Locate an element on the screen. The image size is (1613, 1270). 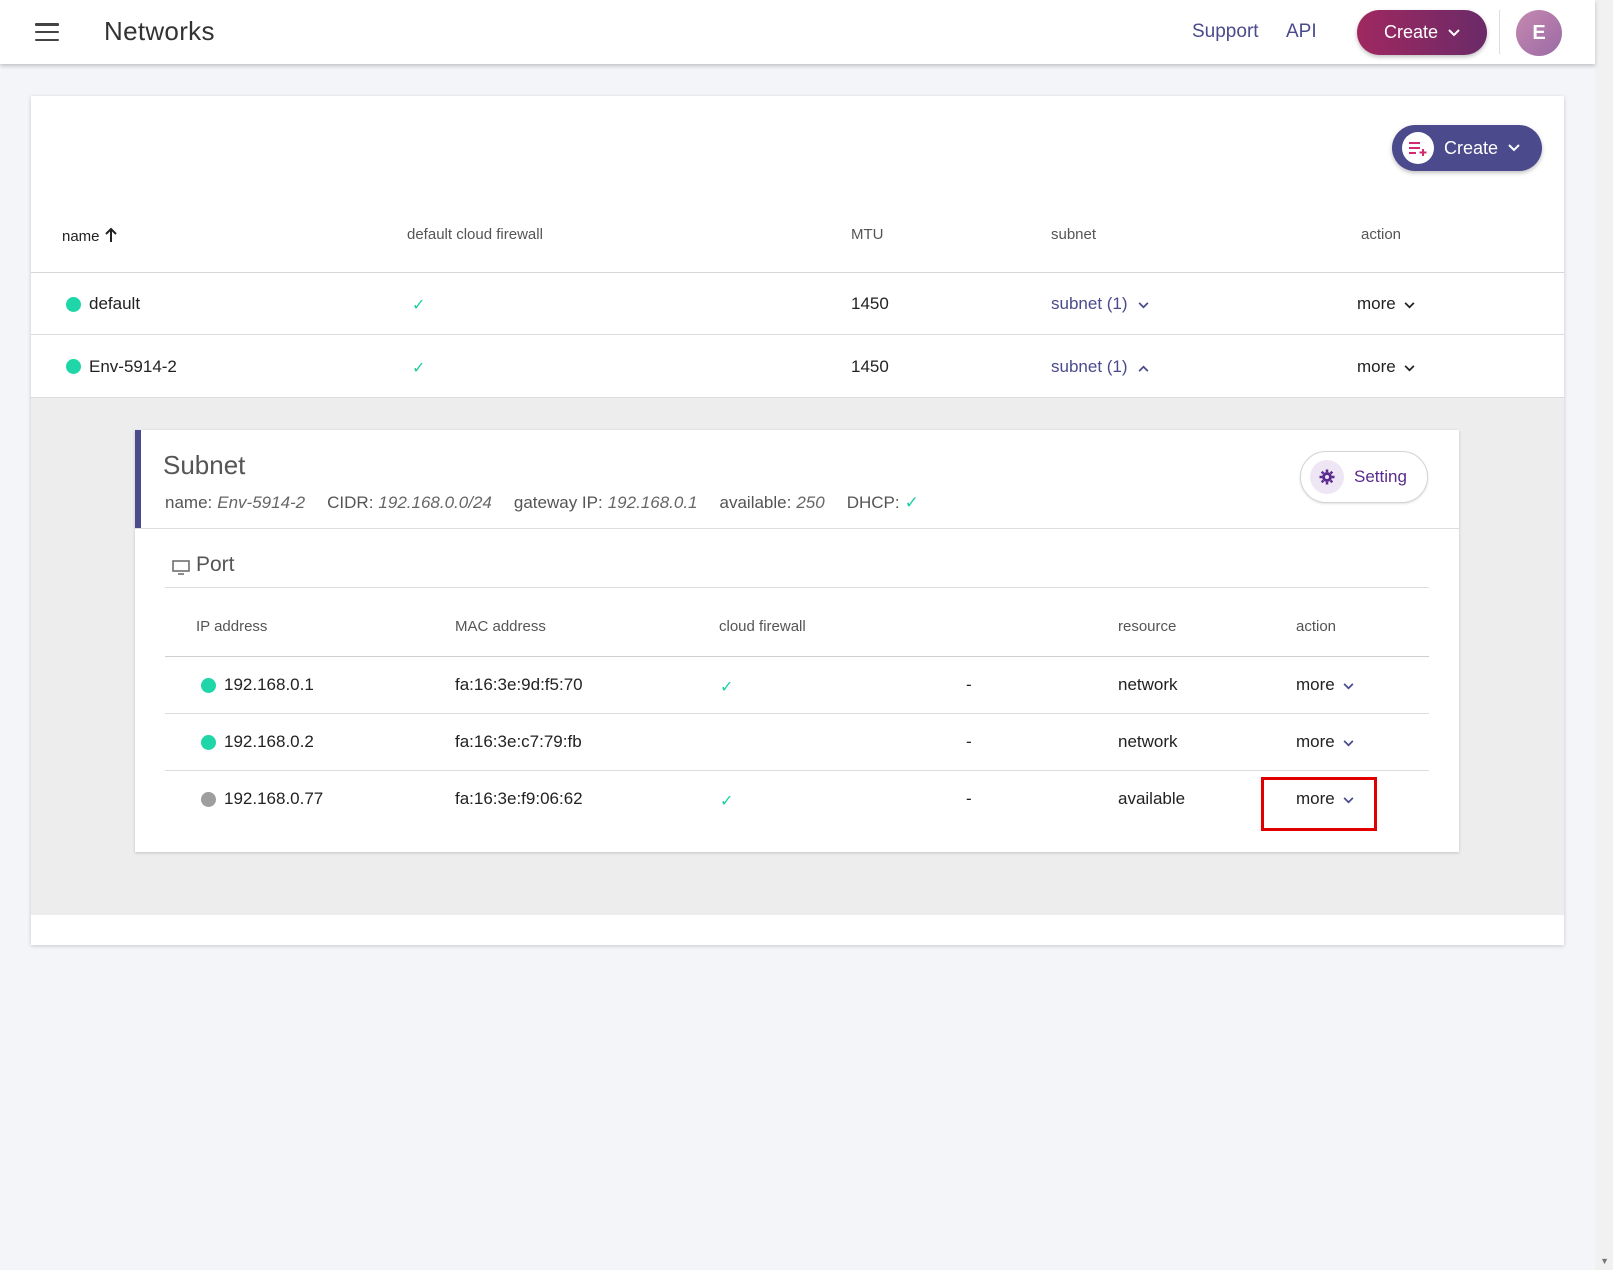
subnet-dhcp-label: DHCP: is located at coordinates (873, 502).